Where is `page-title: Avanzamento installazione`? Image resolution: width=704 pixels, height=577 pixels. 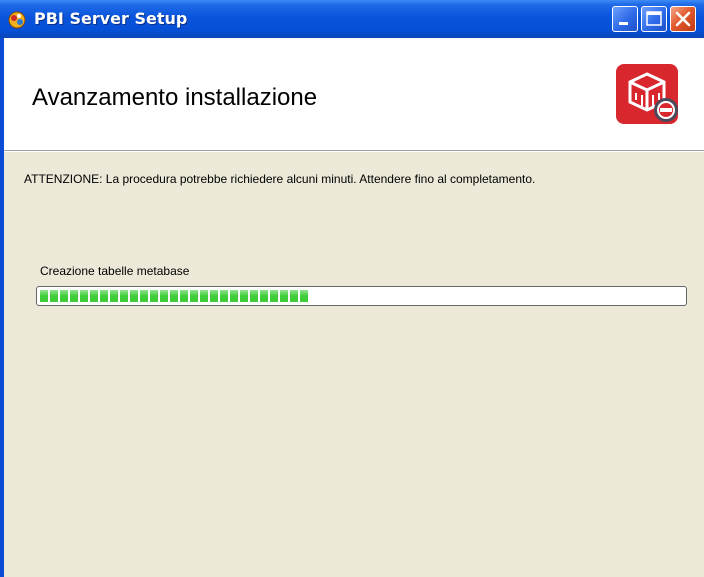 page-title: Avanzamento installazione is located at coordinates (175, 97).